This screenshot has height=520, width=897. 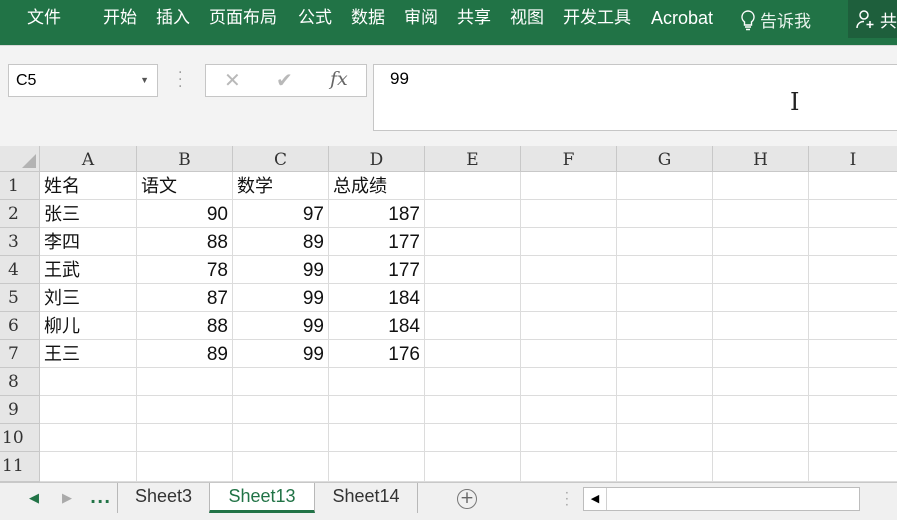 What do you see at coordinates (473, 438) in the screenshot?
I see `cell-E10` at bounding box center [473, 438].